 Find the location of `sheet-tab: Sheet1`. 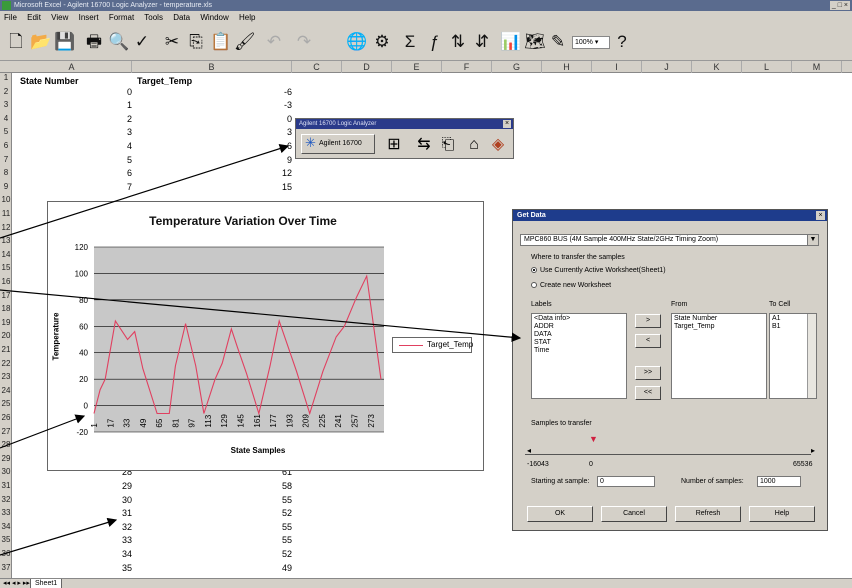

sheet-tab: Sheet1 is located at coordinates (46, 583).